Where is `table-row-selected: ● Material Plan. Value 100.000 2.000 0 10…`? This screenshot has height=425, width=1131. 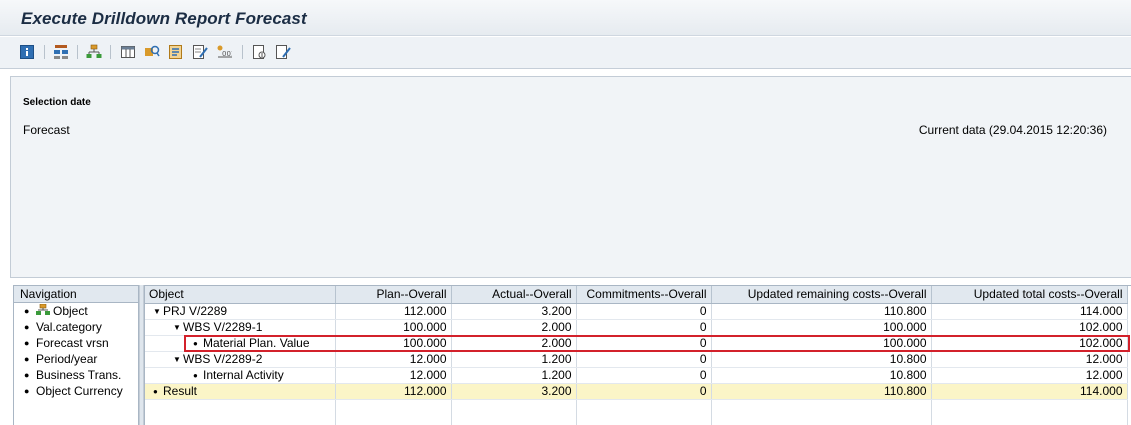
table-row-selected: ● Material Plan. Value 100.000 2.000 0 10… is located at coordinates (636, 343).